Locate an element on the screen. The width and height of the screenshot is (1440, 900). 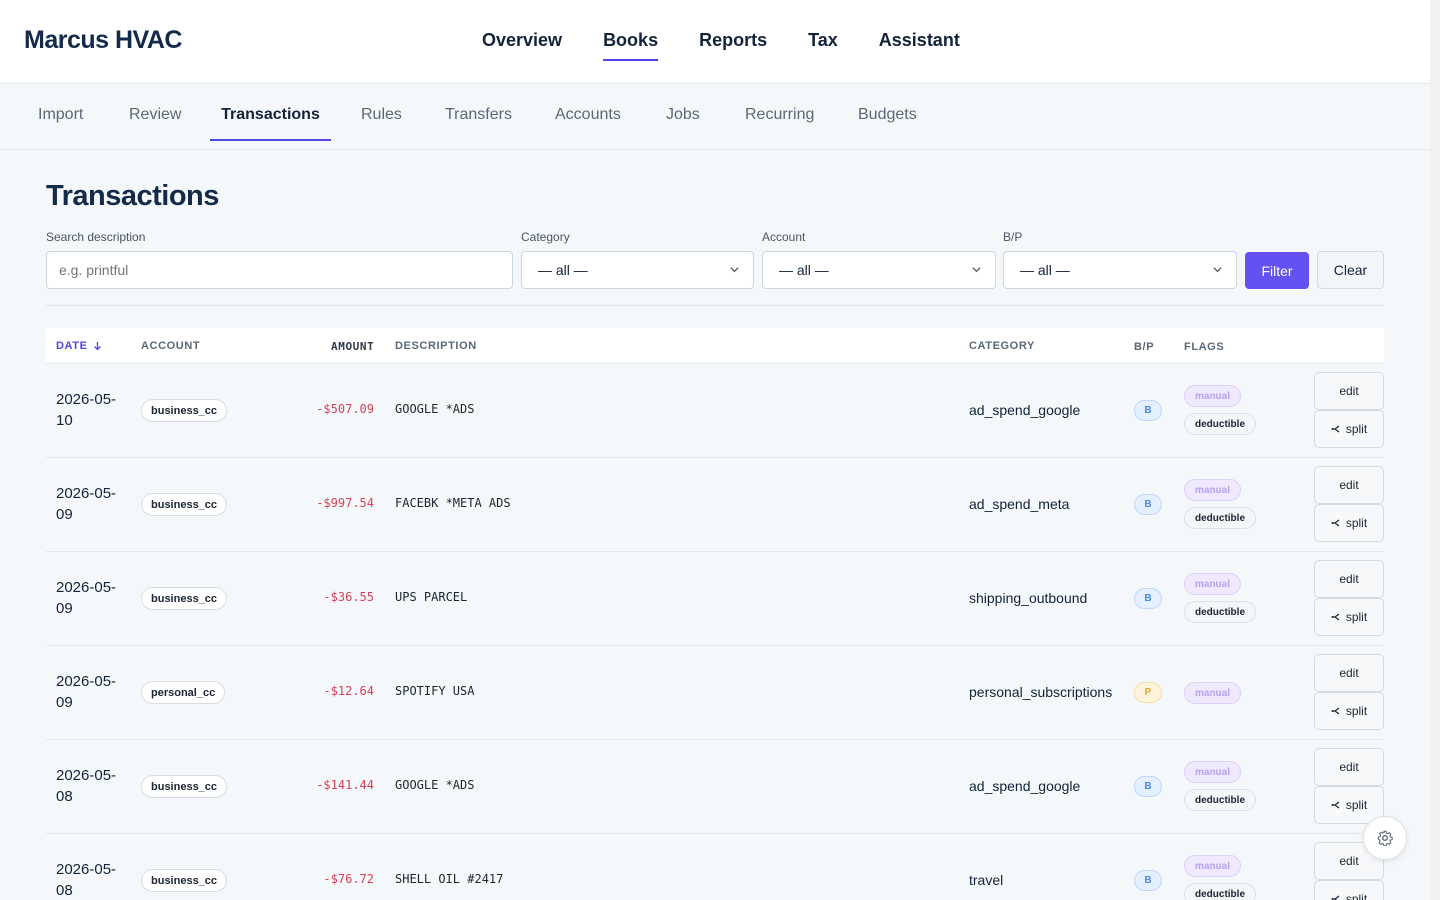
cell-date: 2026-05-08 is located at coordinates (86, 880).